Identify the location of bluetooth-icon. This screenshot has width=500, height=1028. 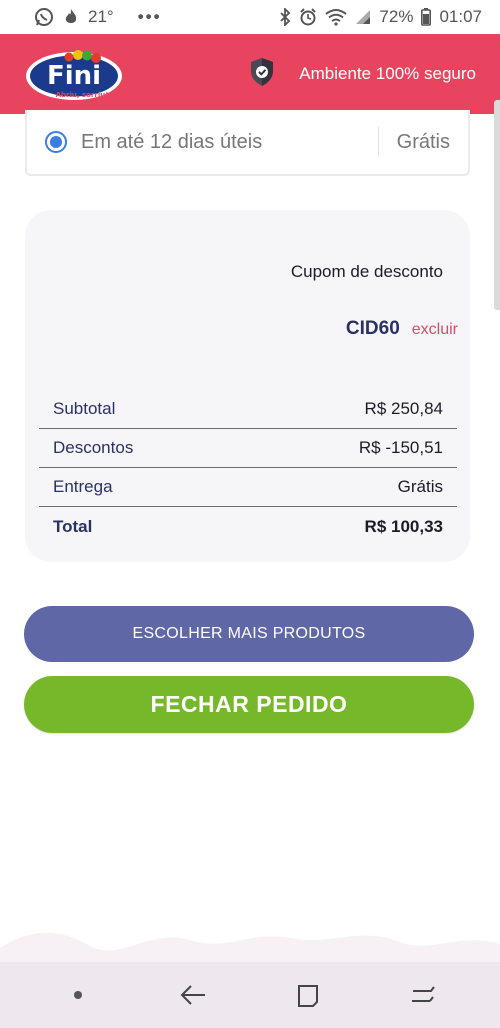
(285, 17).